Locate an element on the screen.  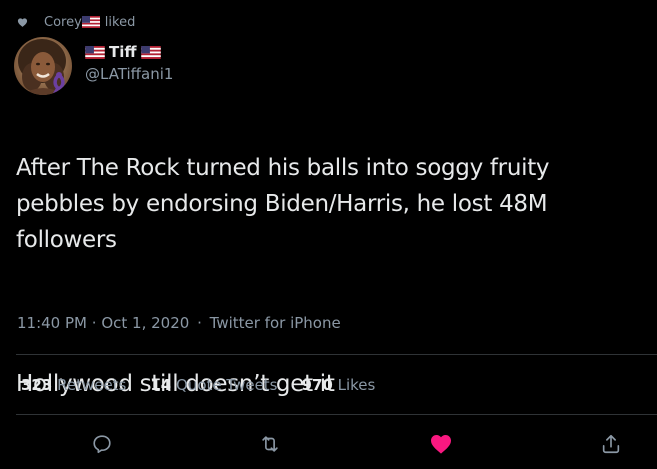
social-context: Corey liked is located at coordinates (76, 22).